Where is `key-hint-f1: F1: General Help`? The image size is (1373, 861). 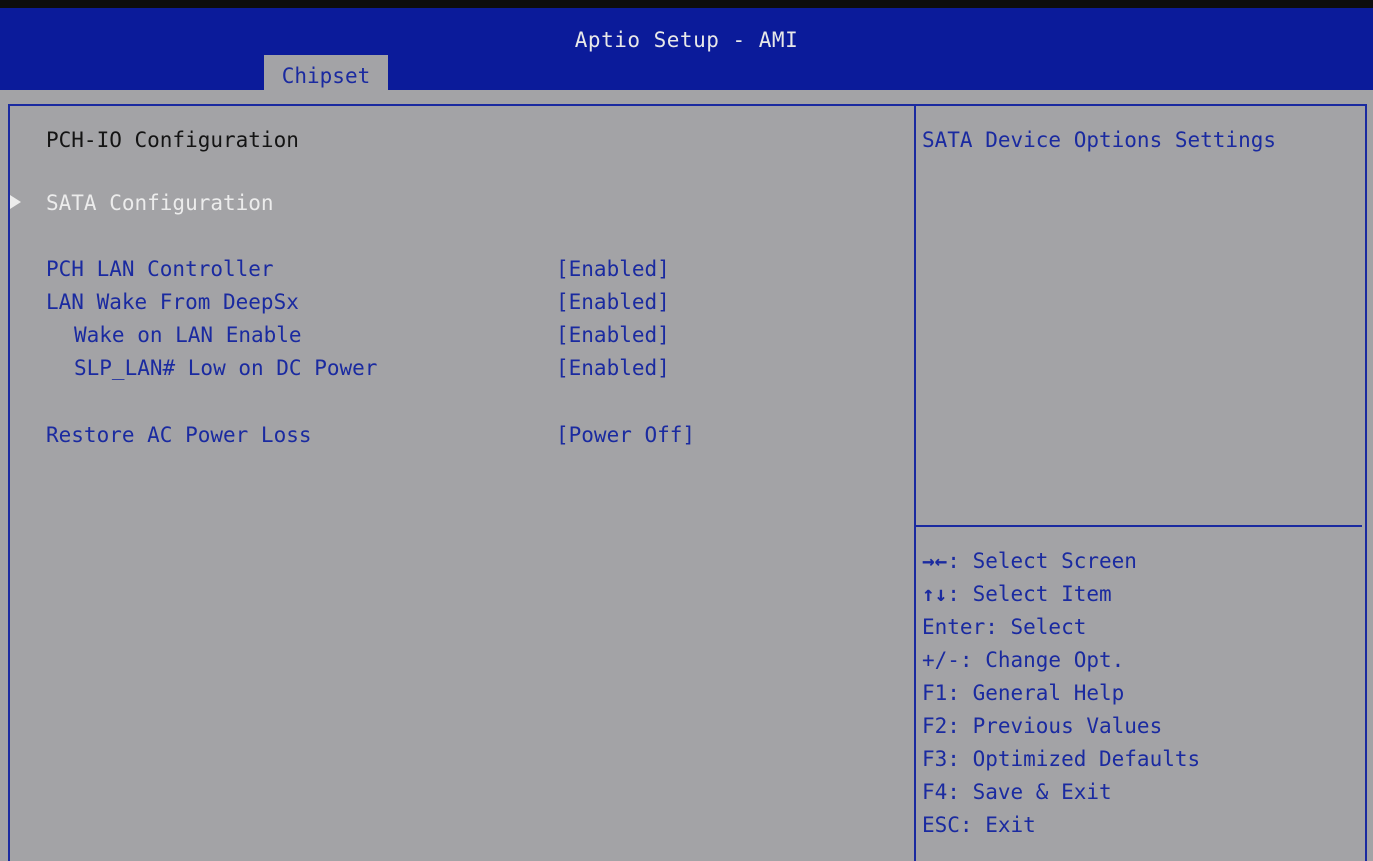 key-hint-f1: F1: General Help is located at coordinates (1023, 693).